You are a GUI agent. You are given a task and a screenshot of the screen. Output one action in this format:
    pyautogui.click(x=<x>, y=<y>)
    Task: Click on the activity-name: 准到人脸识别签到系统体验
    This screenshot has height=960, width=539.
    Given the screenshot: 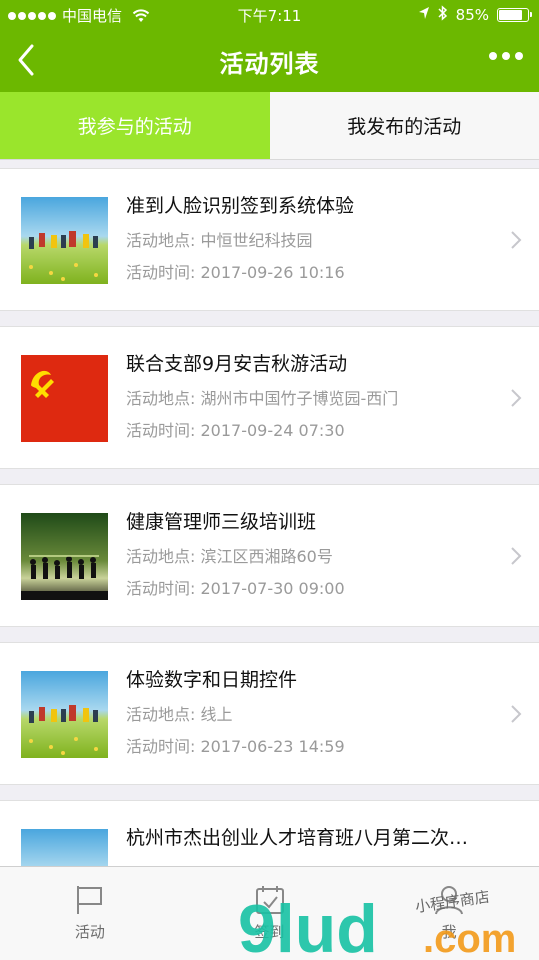 What is the action you would take?
    pyautogui.click(x=240, y=206)
    